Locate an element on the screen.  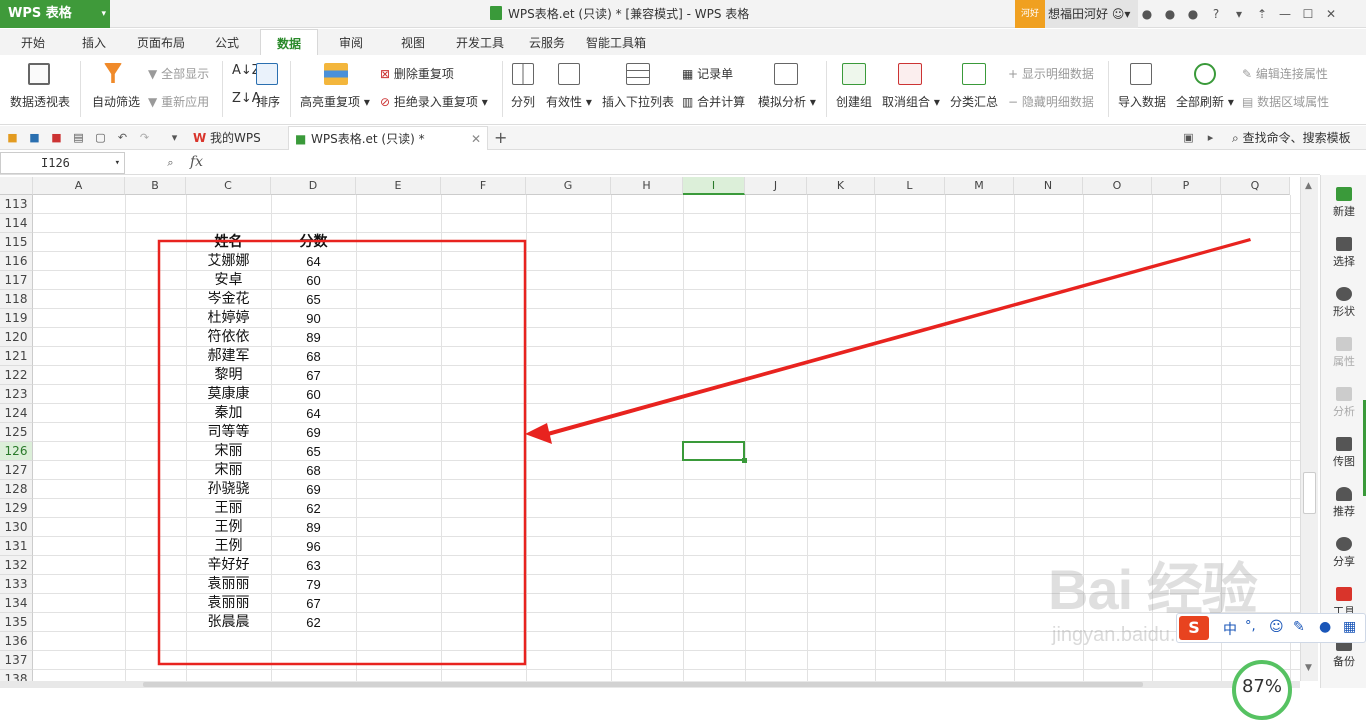
annotation-arrow-head is located at coordinates (538, 433).